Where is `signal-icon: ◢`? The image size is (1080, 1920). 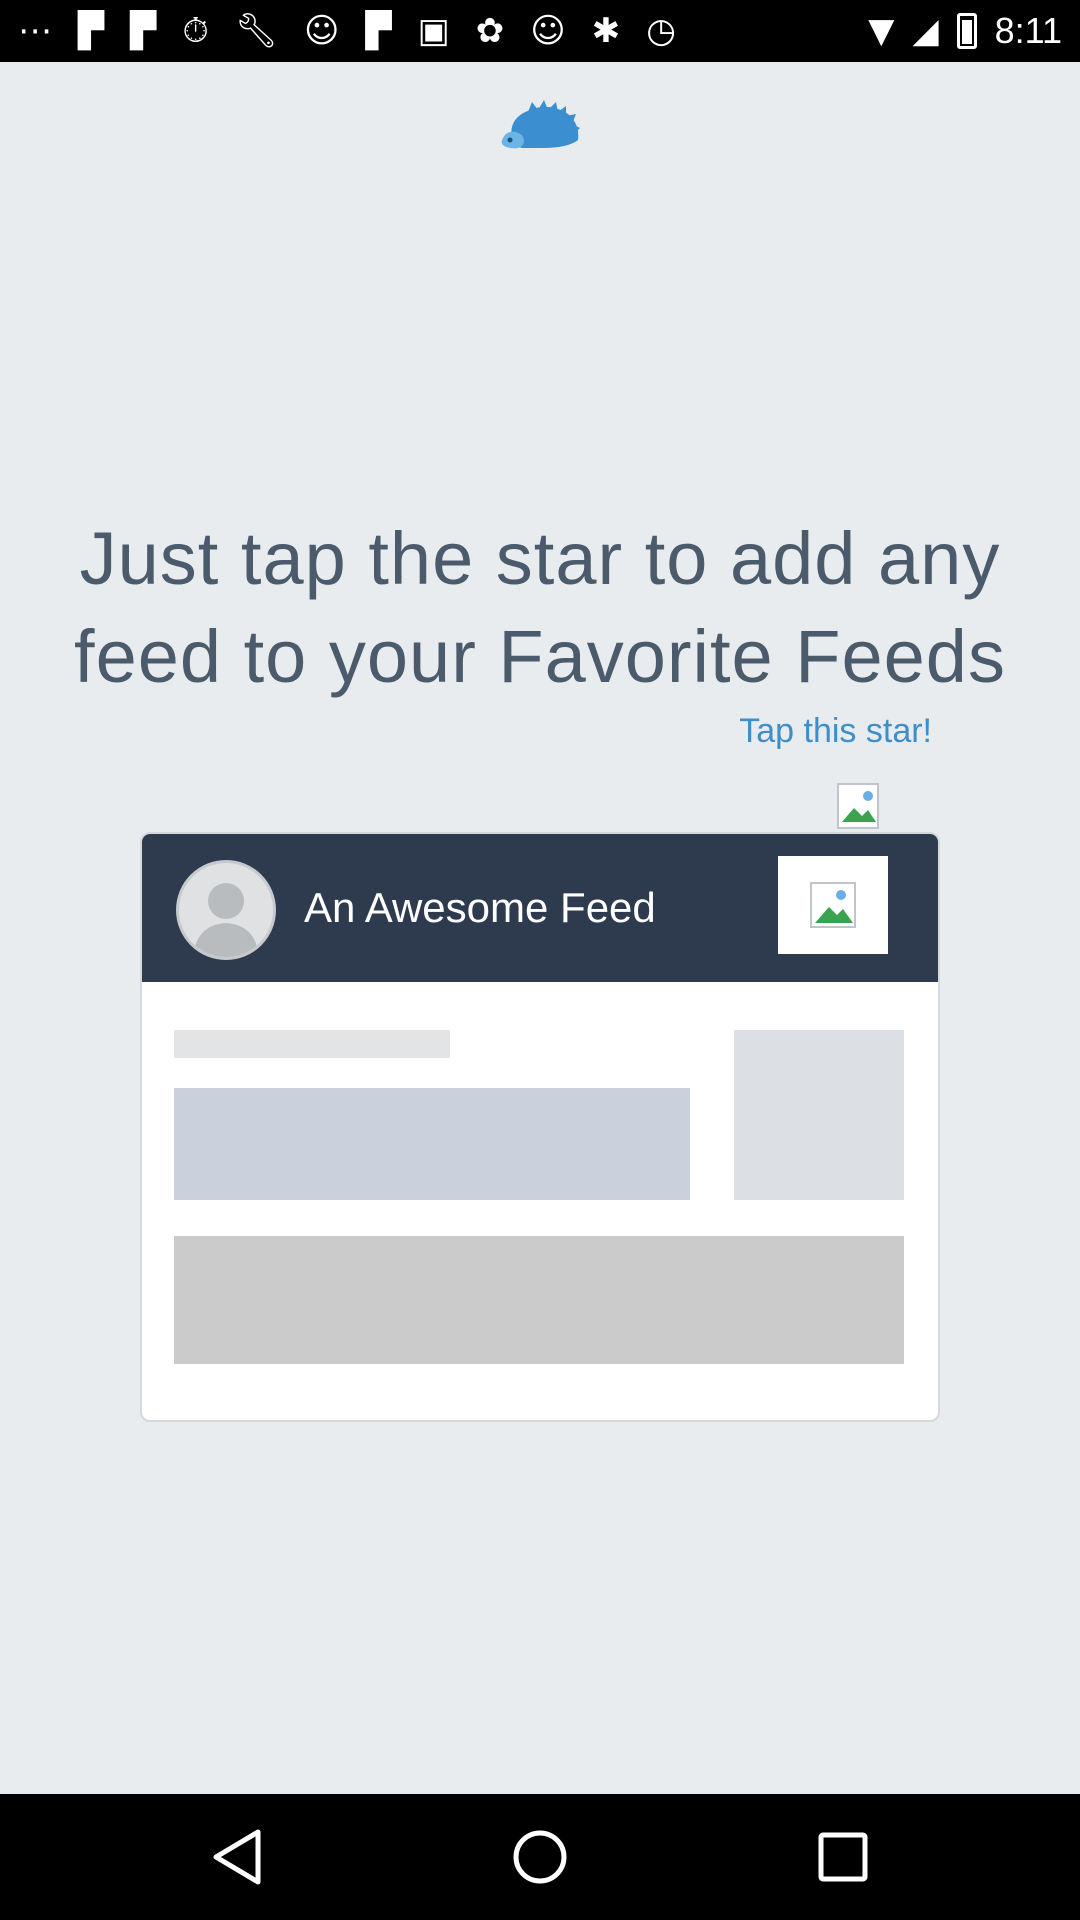
signal-icon: ◢ is located at coordinates (925, 31).